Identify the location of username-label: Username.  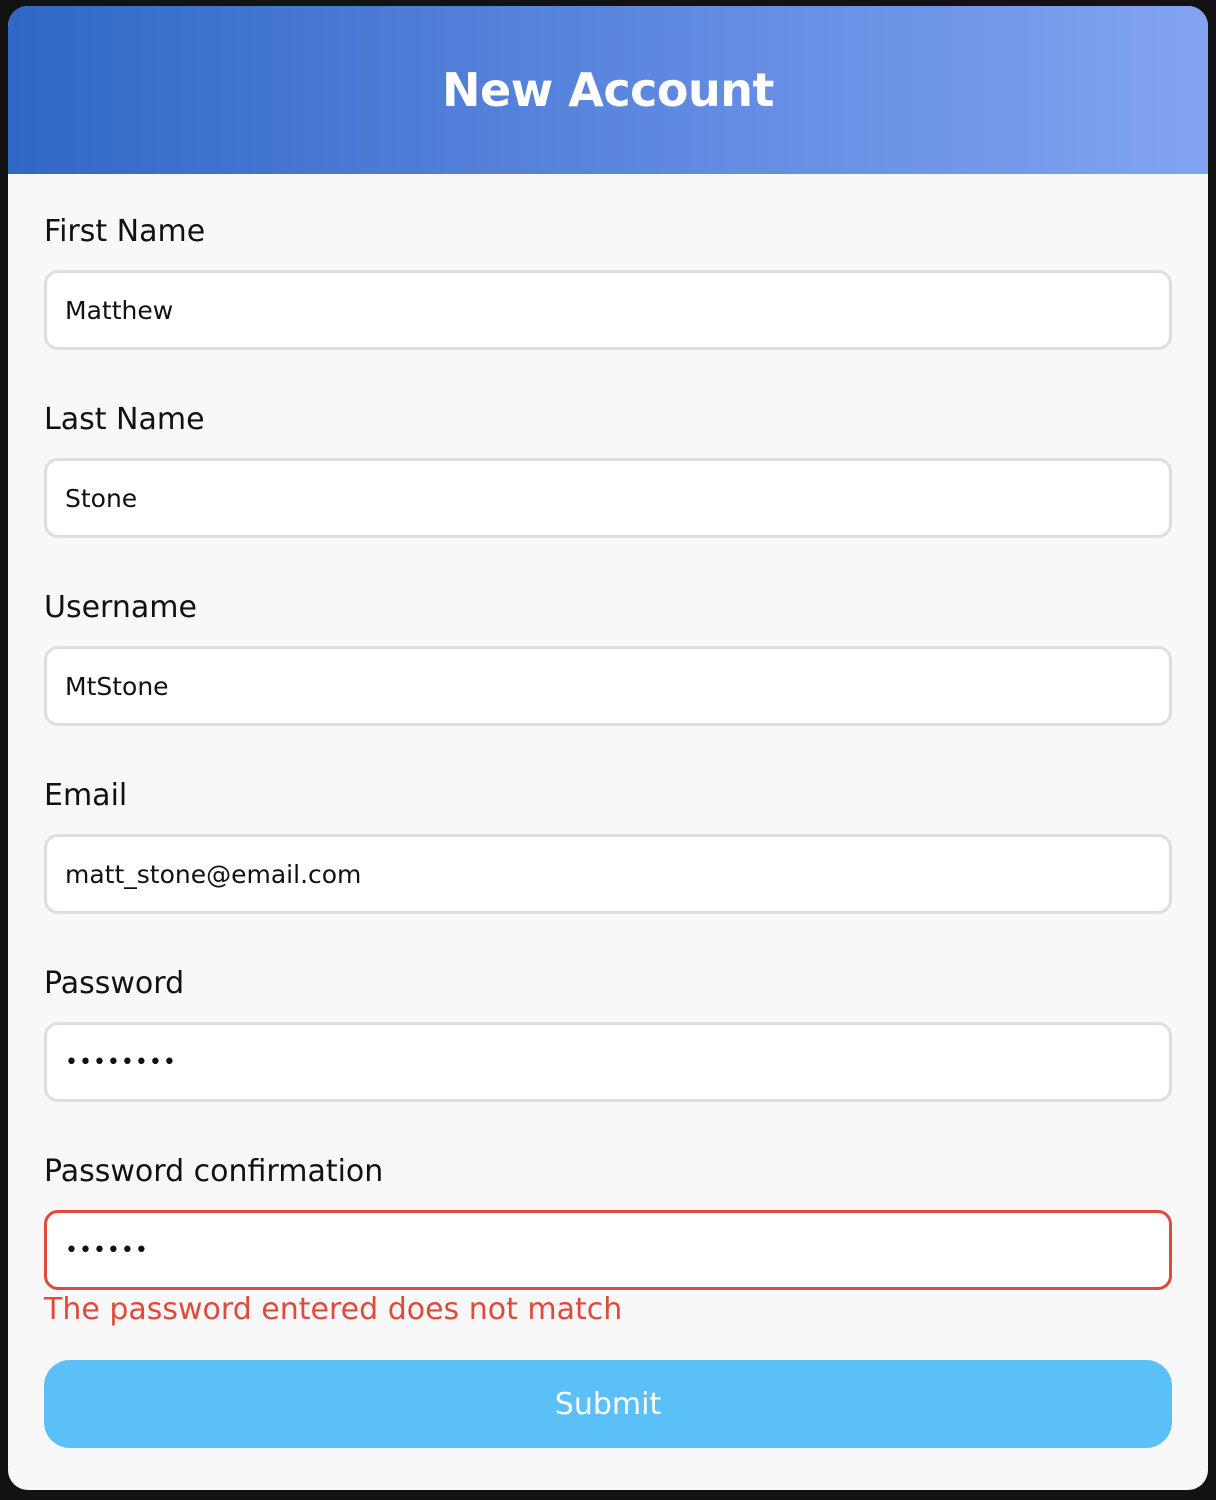
(120, 607).